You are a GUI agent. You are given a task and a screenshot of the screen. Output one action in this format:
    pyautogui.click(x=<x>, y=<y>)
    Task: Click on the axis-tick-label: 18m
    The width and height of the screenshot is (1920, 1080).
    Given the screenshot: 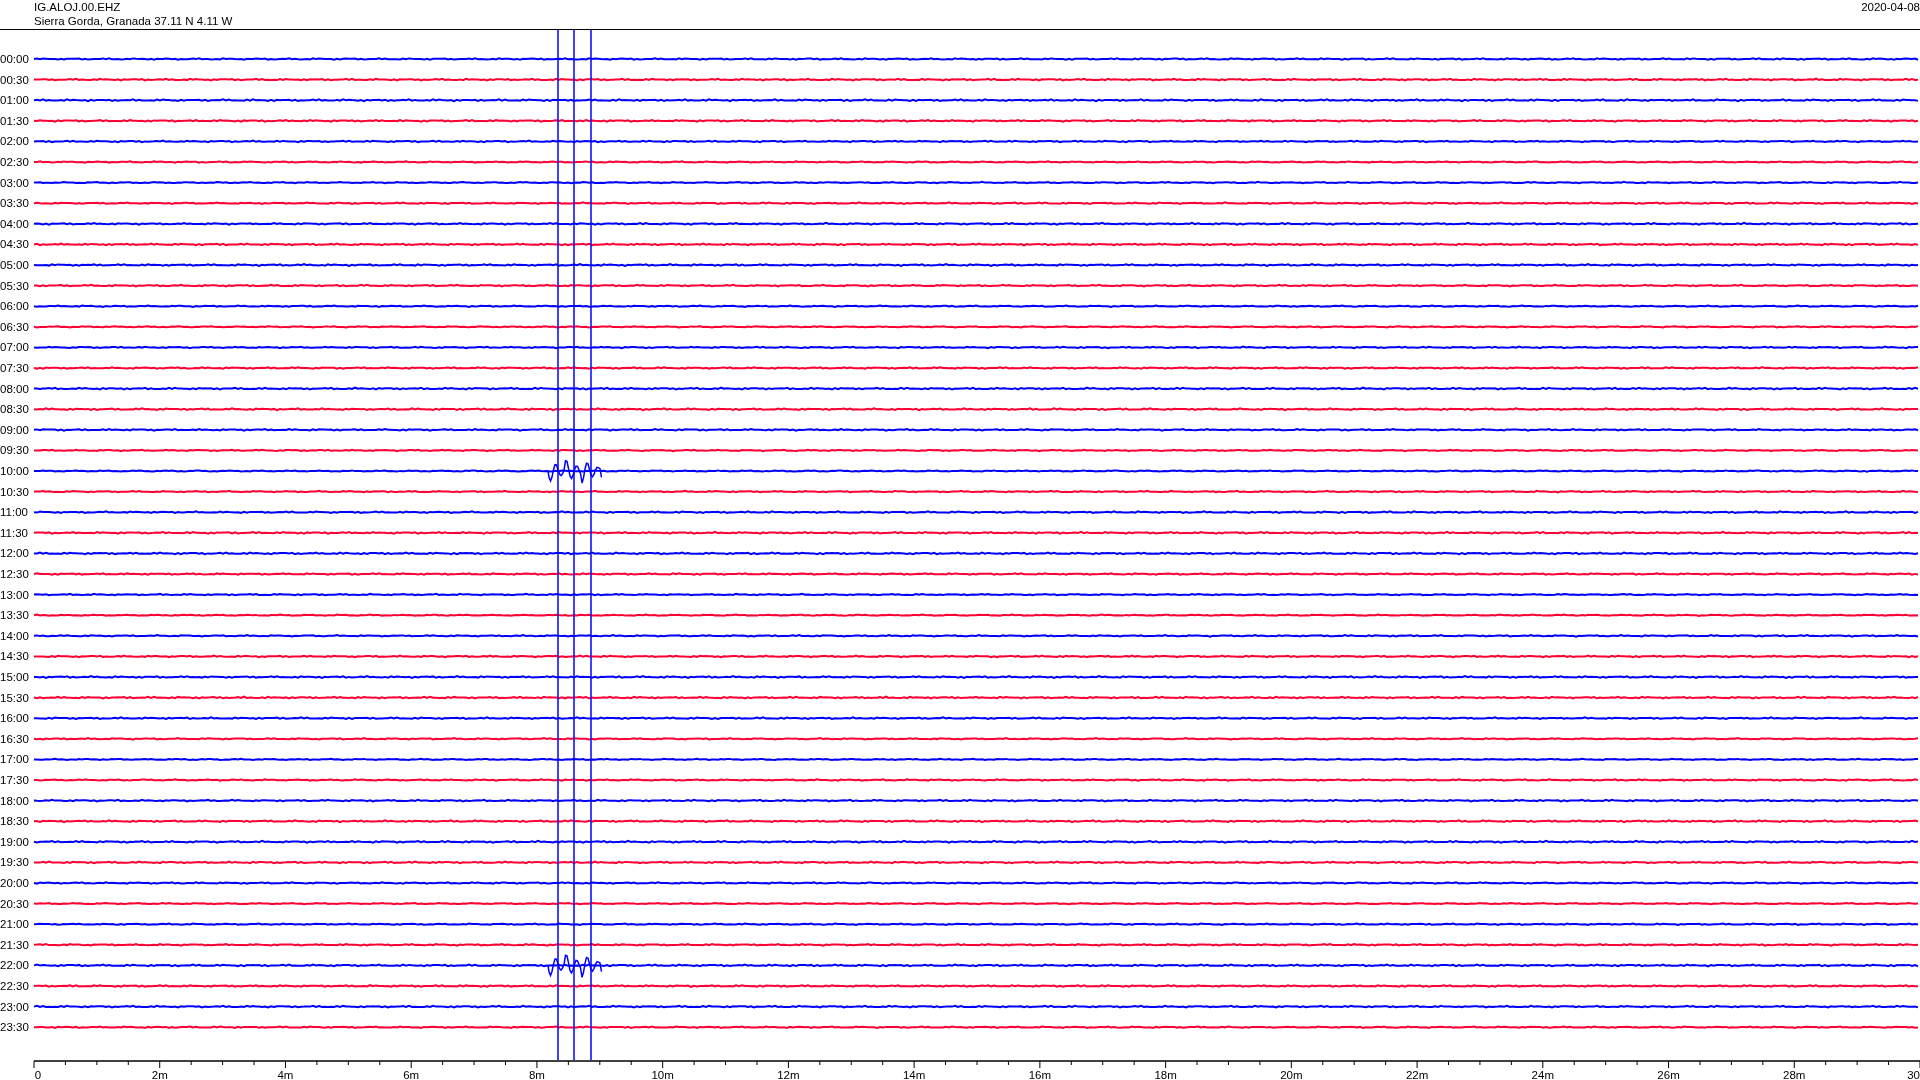 What is the action you would take?
    pyautogui.click(x=1165, y=1074)
    